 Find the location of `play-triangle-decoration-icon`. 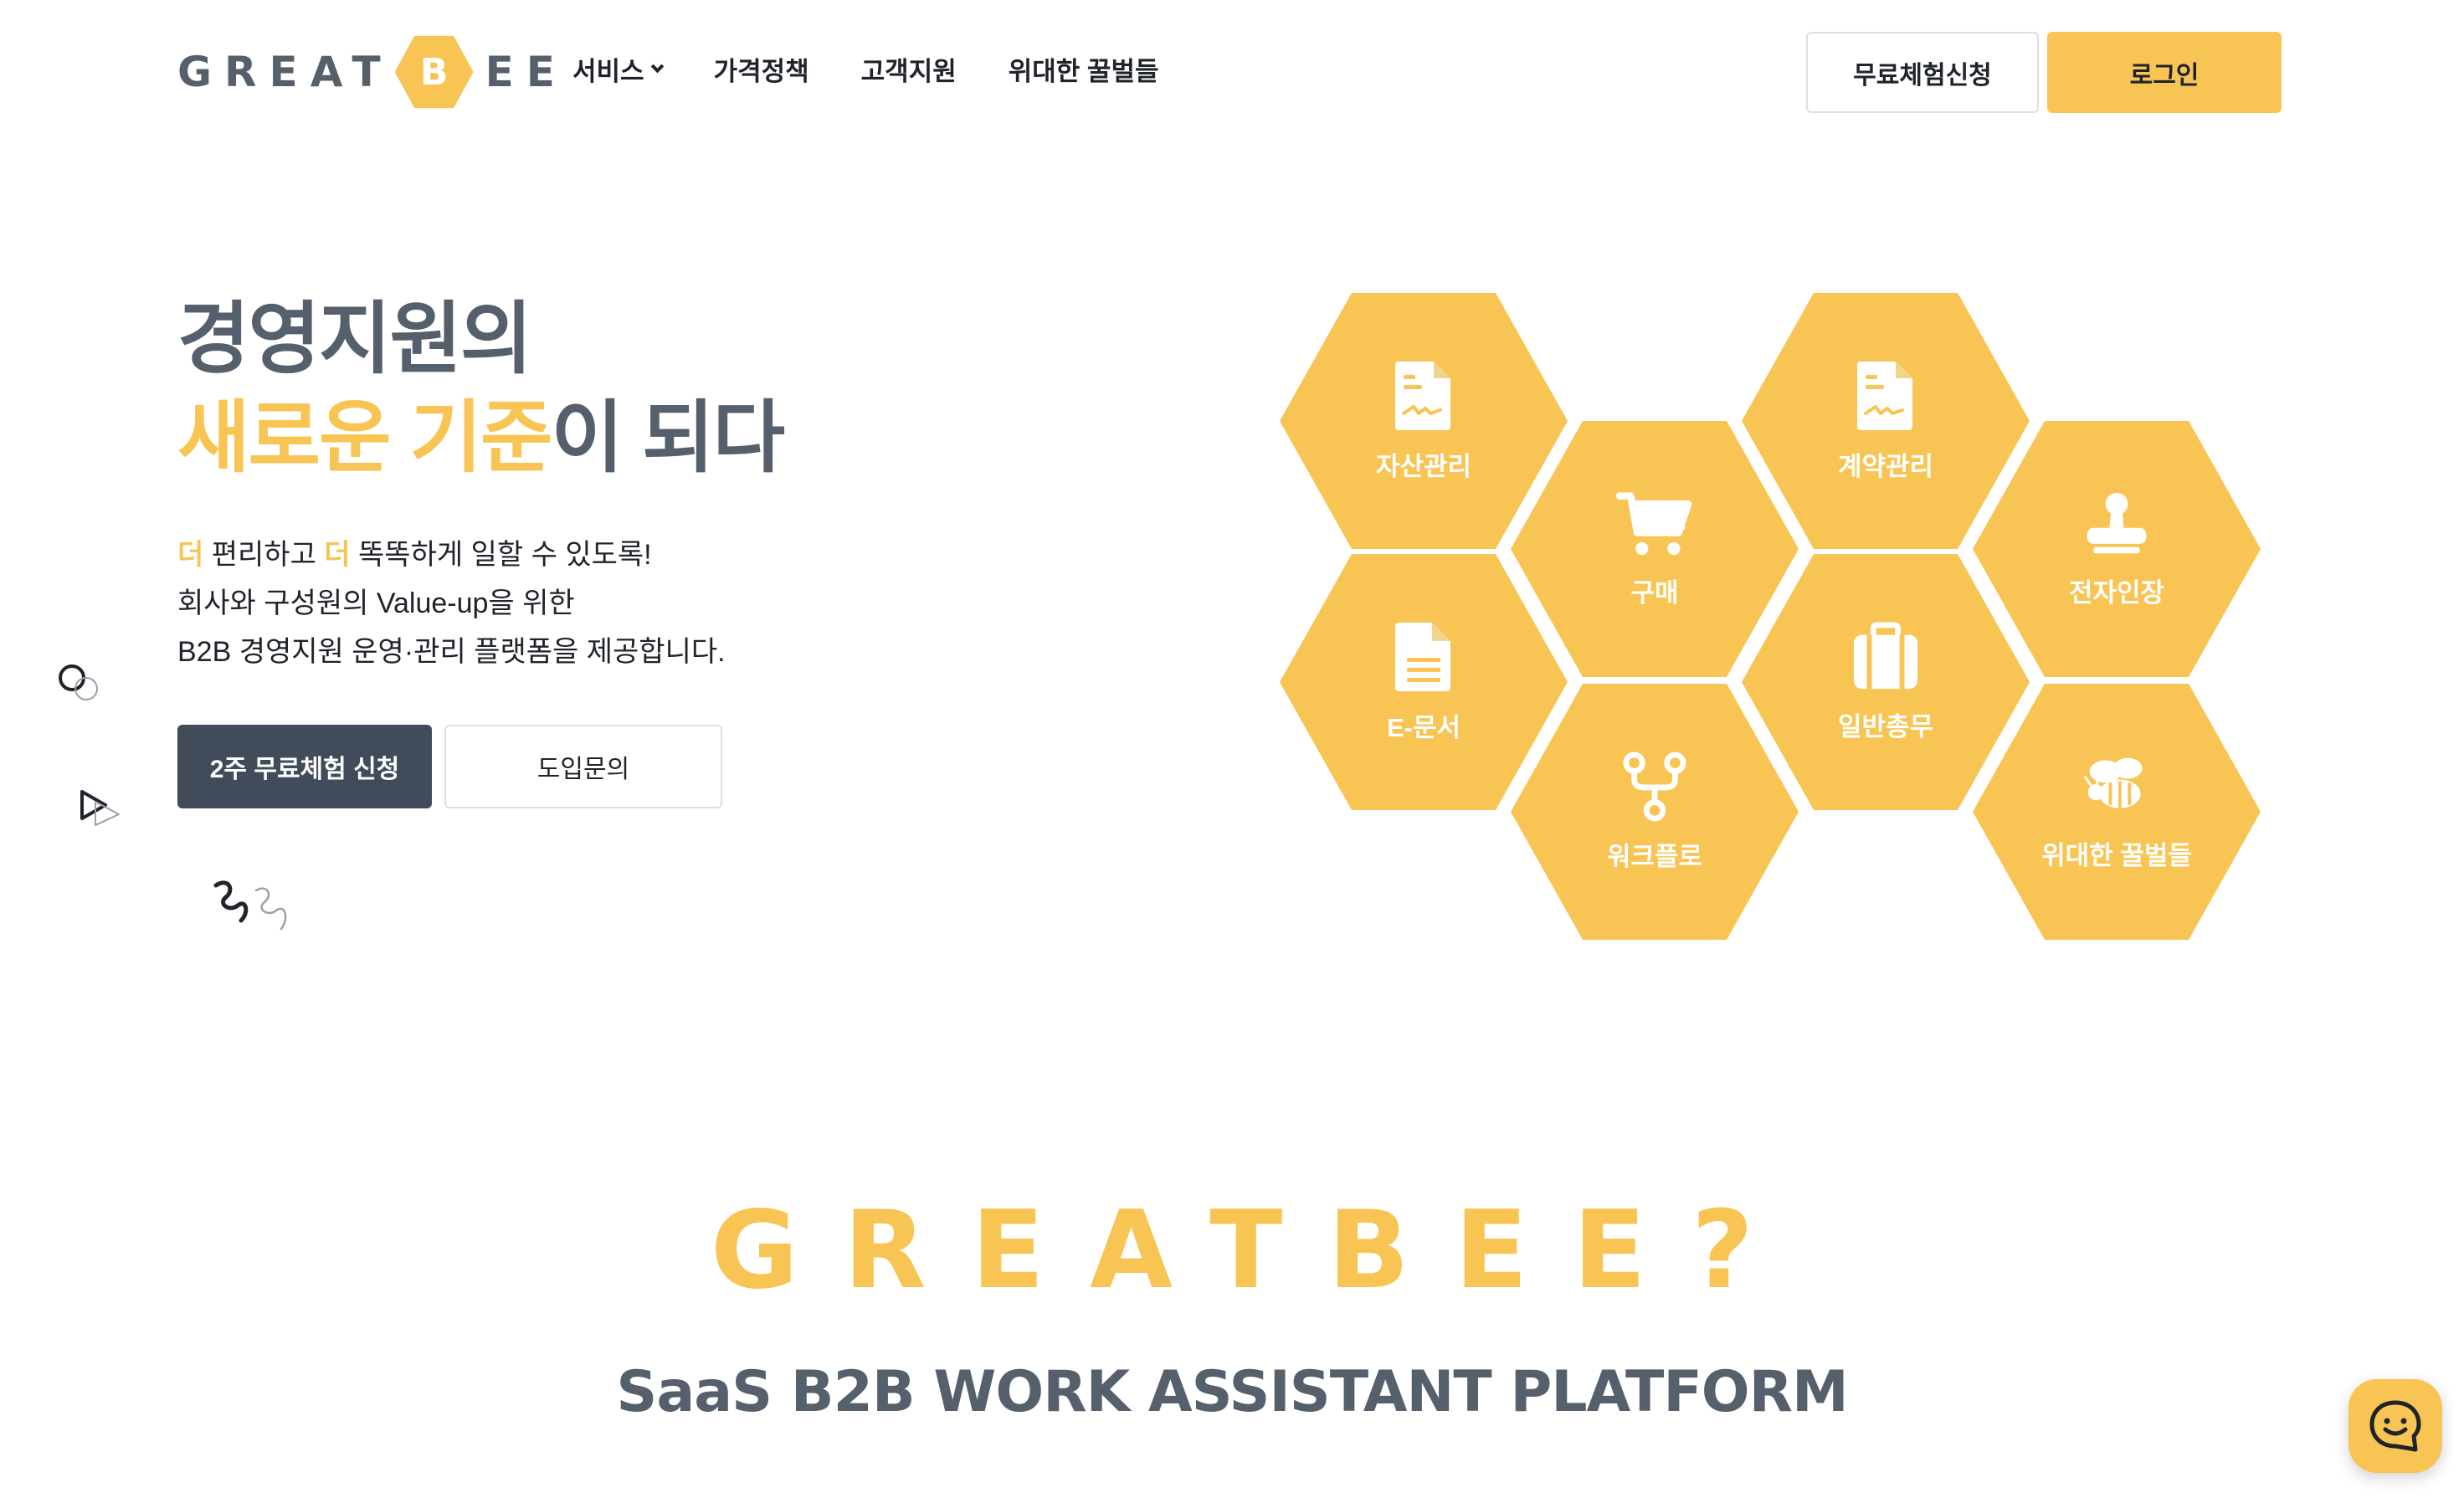

play-triangle-decoration-icon is located at coordinates (100, 808).